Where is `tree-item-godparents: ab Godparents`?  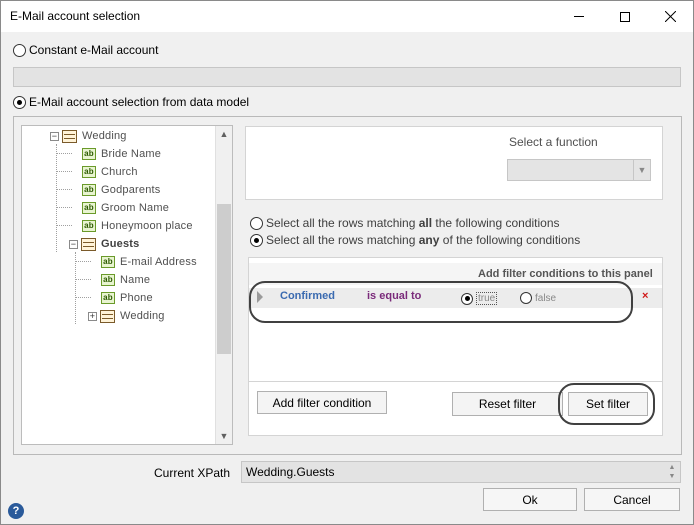 tree-item-godparents: ab Godparents is located at coordinates (121, 190).